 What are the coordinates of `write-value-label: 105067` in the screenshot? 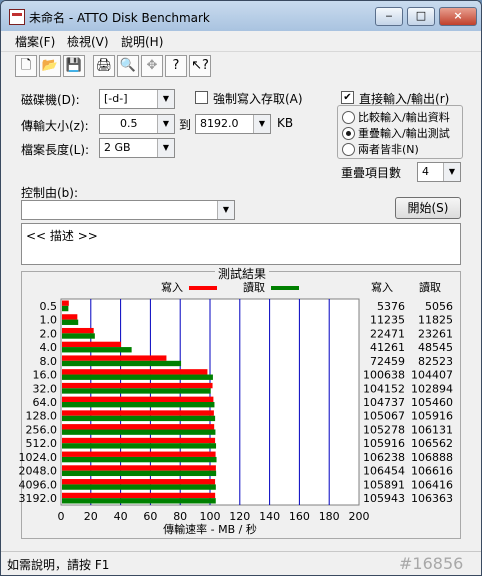 It's located at (384, 416).